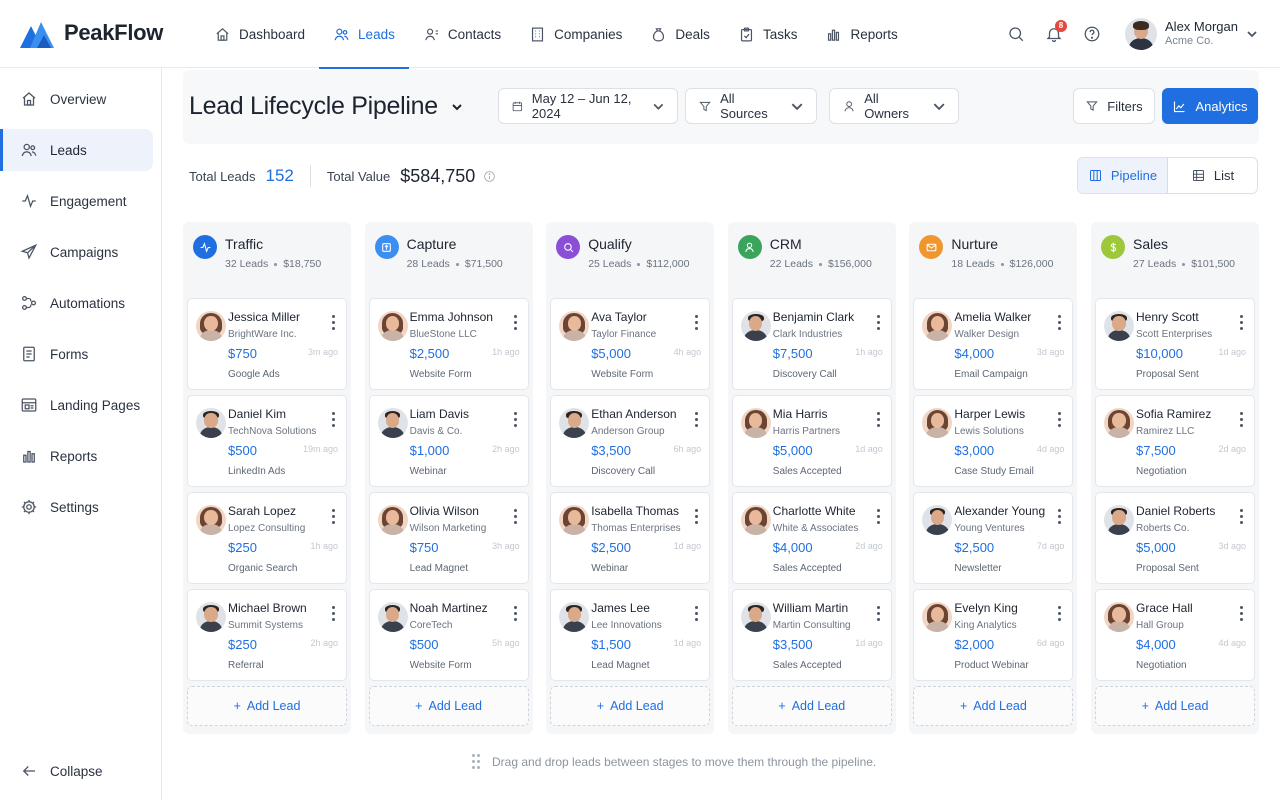  What do you see at coordinates (894, 106) in the screenshot?
I see `owners-filter: All Owners` at bounding box center [894, 106].